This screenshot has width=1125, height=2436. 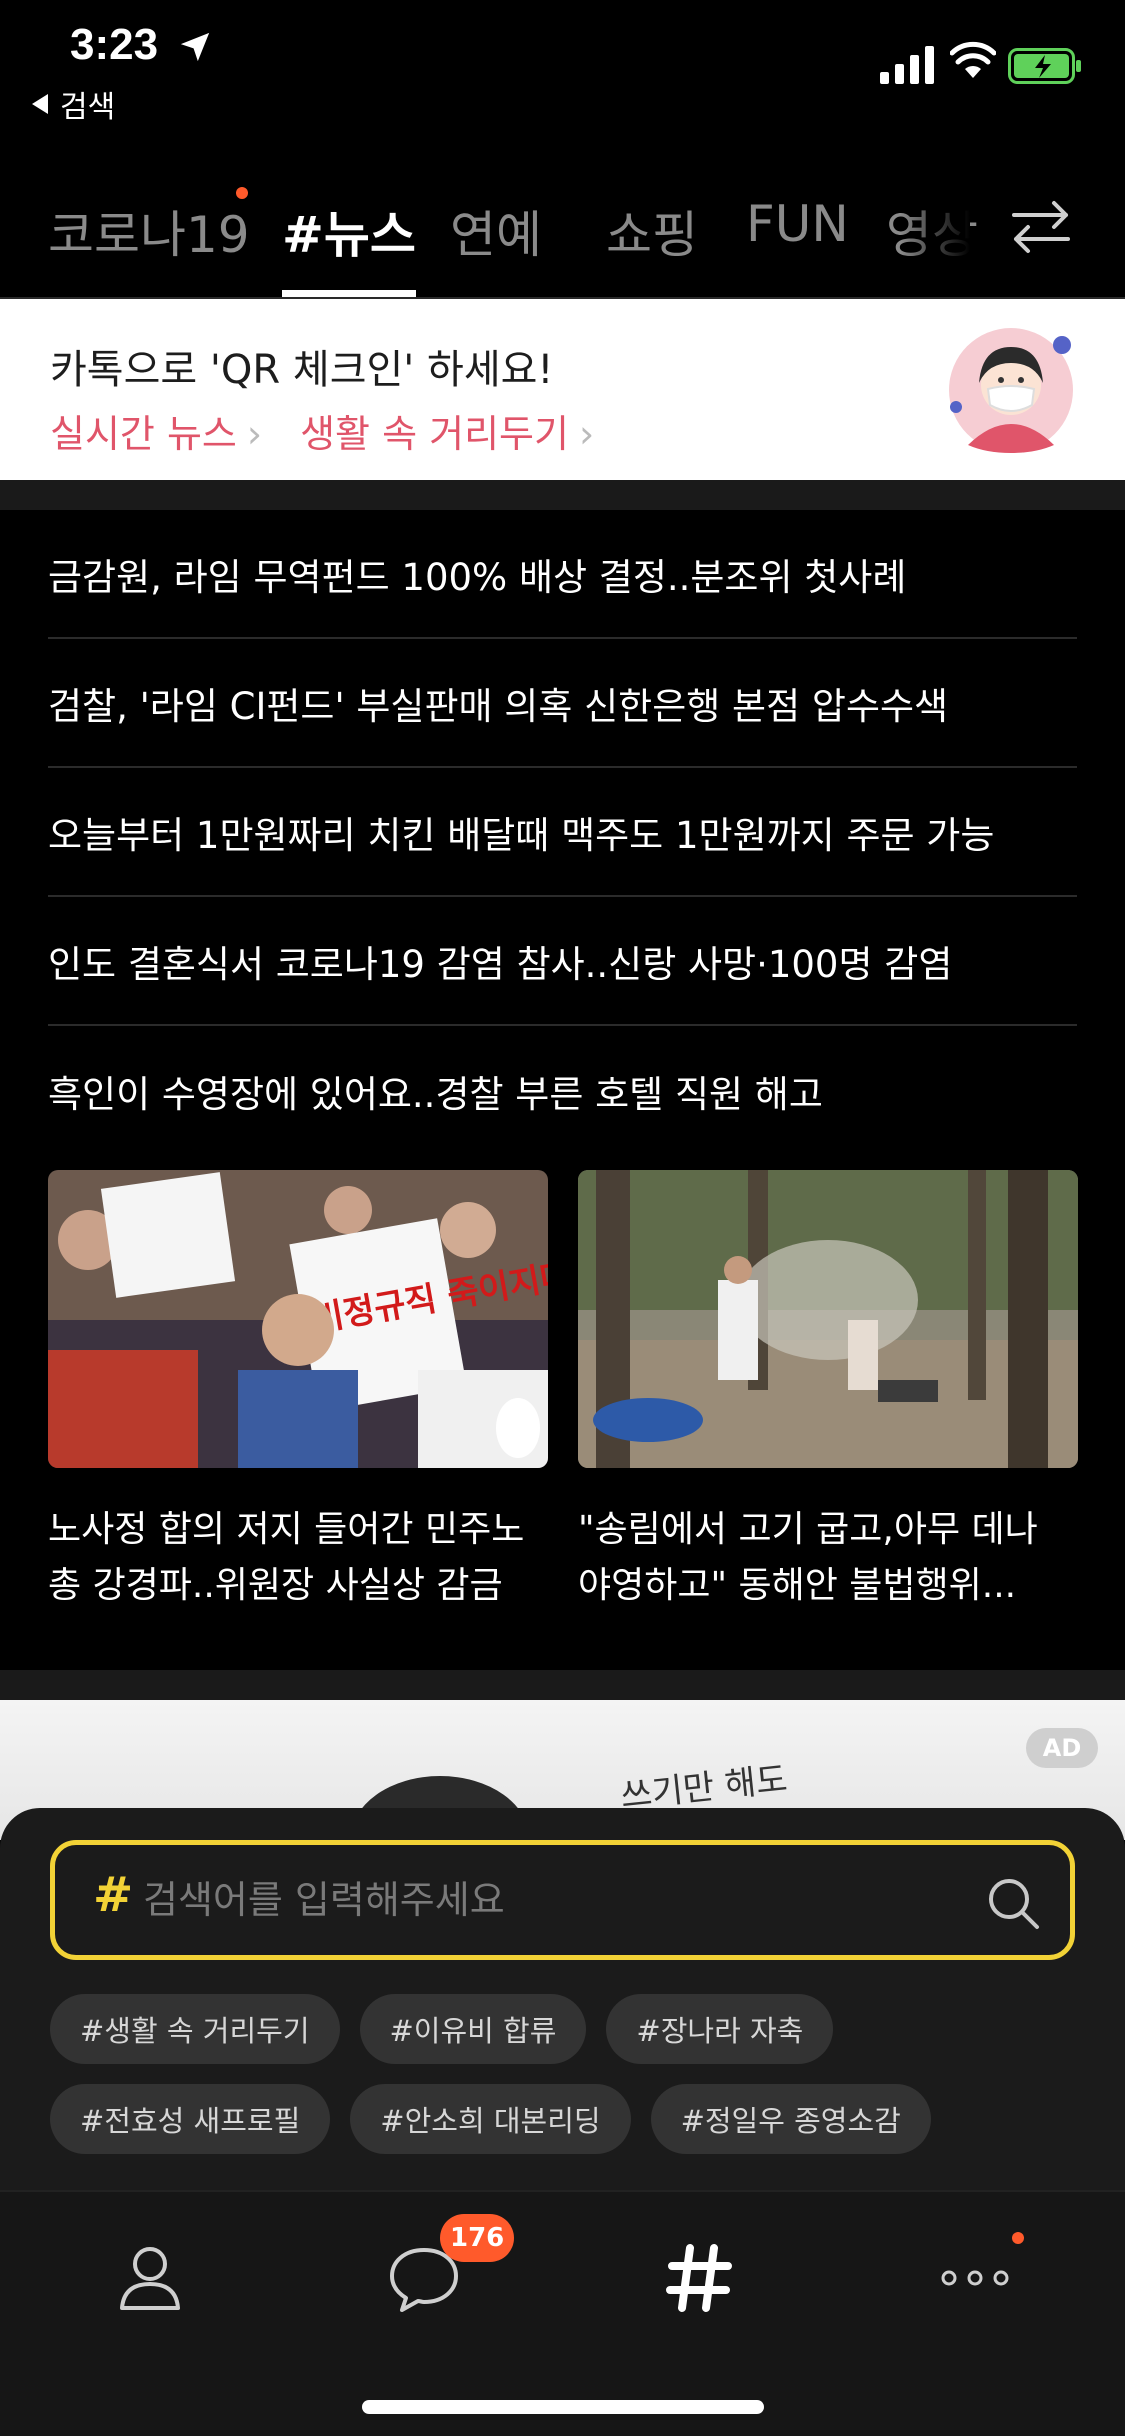 What do you see at coordinates (907, 65) in the screenshot?
I see `cellular-signal-icon` at bounding box center [907, 65].